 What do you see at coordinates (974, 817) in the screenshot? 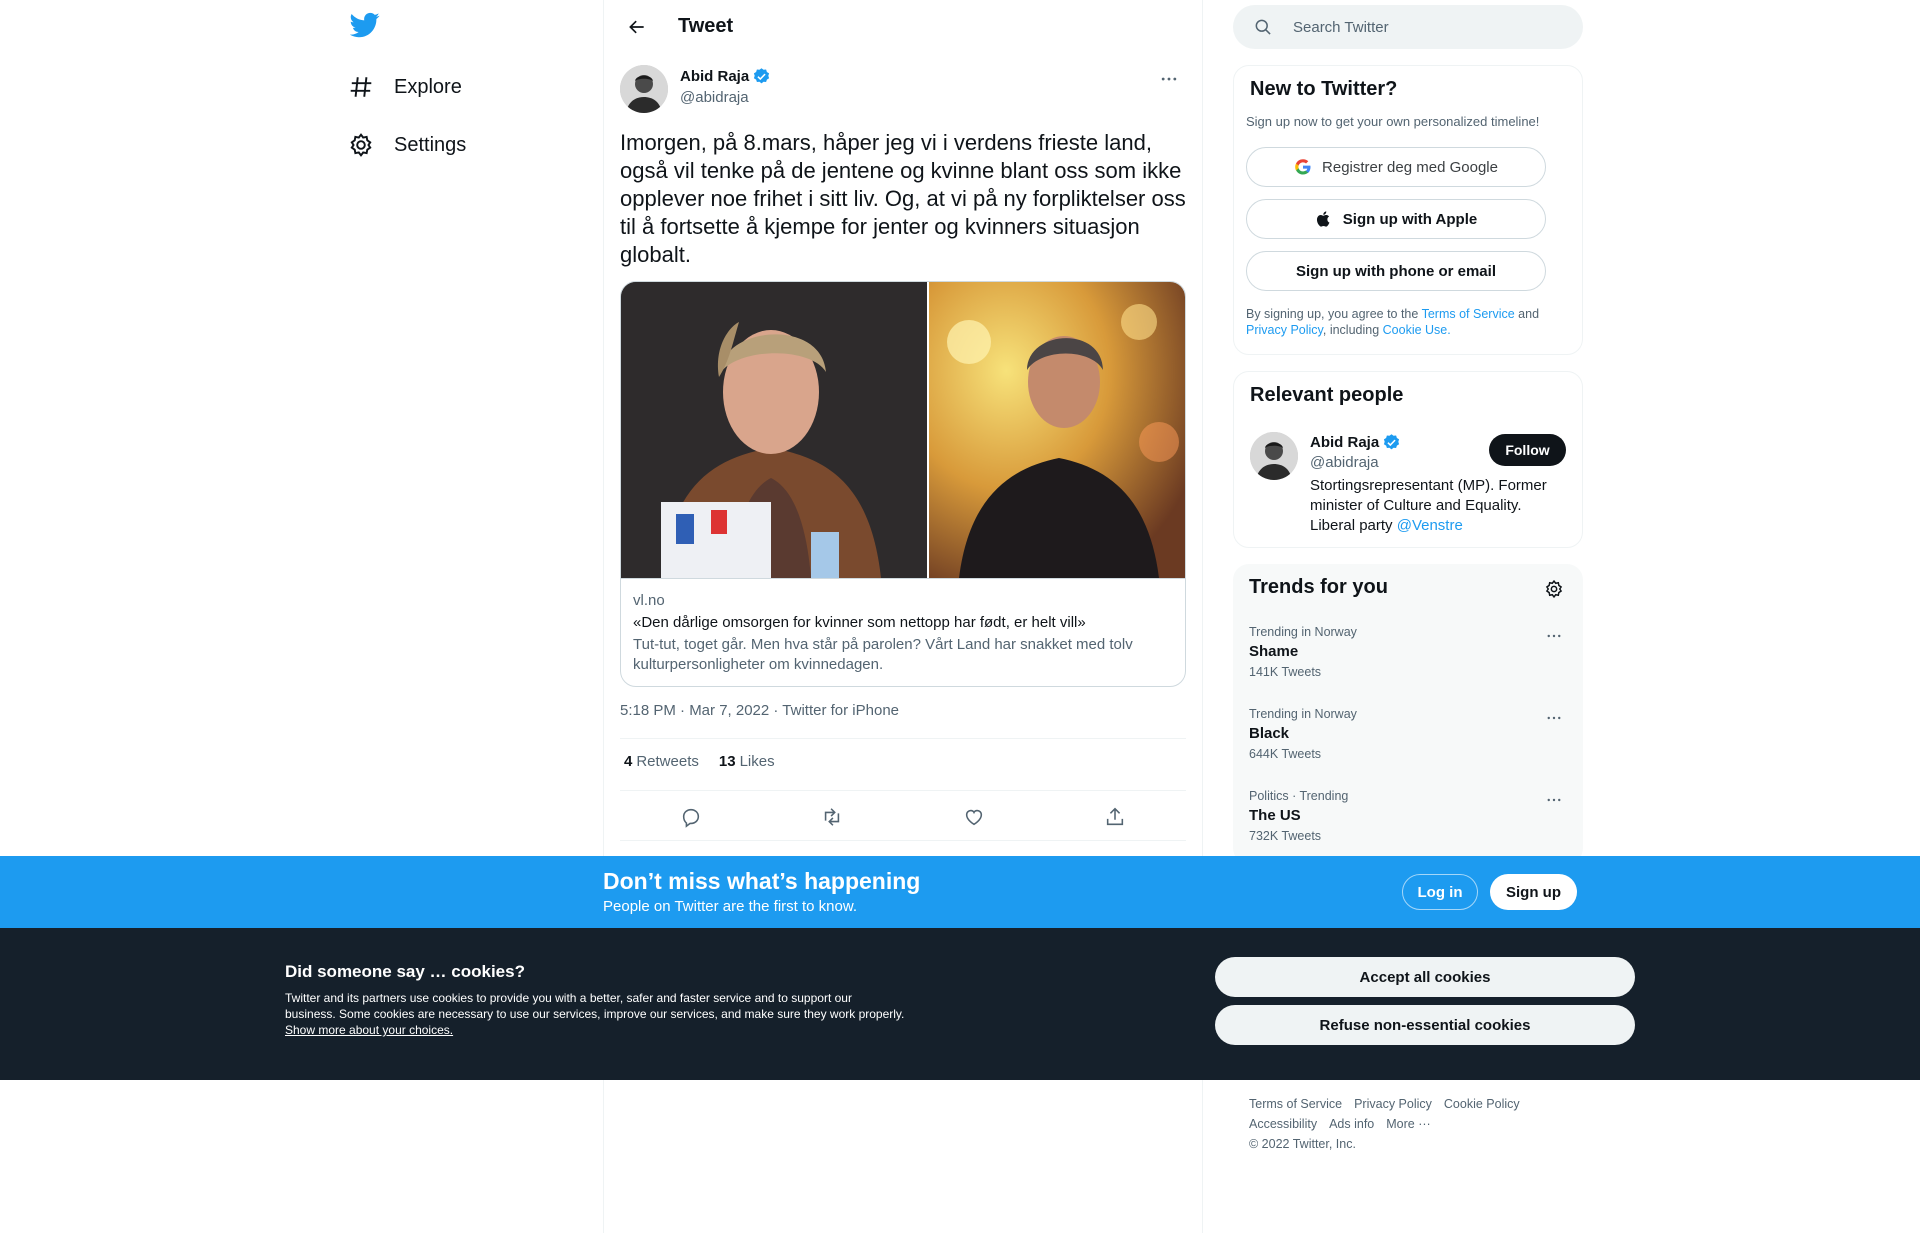
I see `like-icon` at bounding box center [974, 817].